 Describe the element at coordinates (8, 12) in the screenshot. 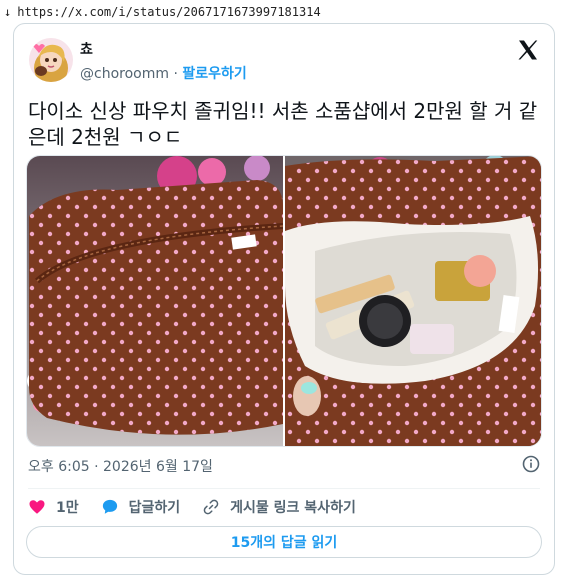

I see `download-arrow-icon: ↓` at that location.